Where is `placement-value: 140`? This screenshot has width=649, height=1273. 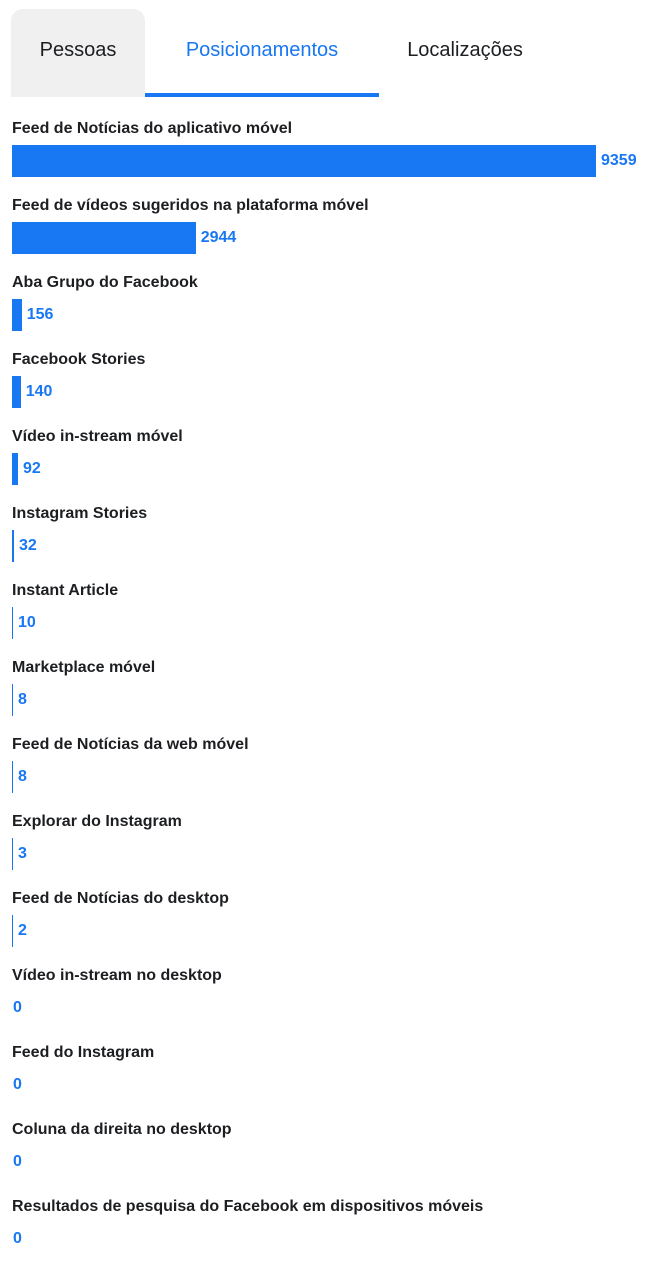 placement-value: 140 is located at coordinates (39, 391).